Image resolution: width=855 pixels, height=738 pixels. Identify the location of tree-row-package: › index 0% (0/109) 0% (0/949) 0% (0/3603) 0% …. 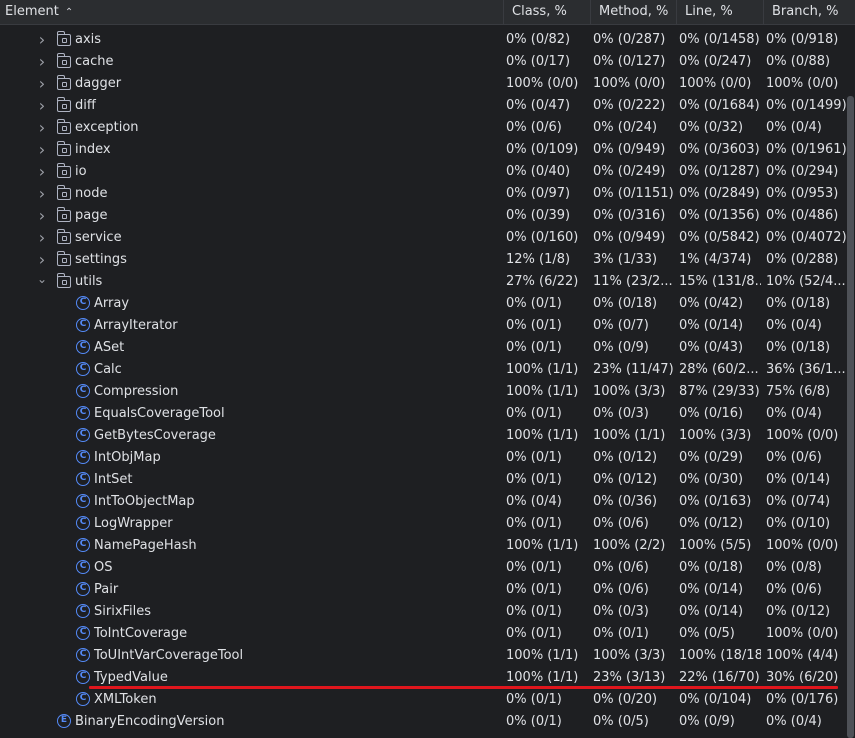
(423, 150).